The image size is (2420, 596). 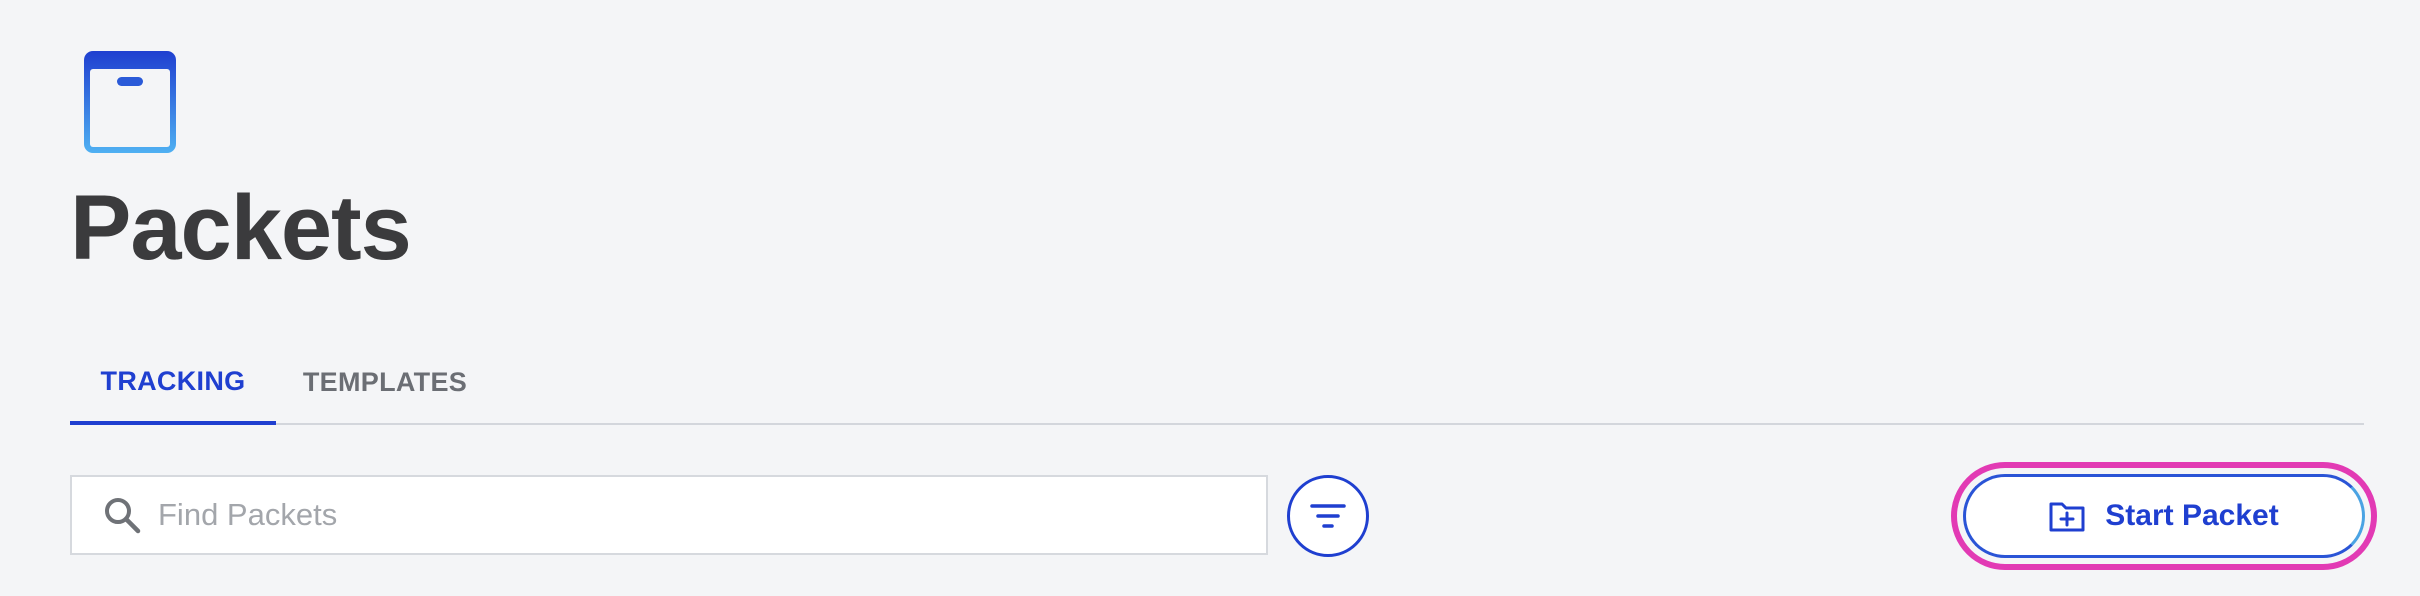 I want to click on filter-icon, so click(x=1328, y=516).